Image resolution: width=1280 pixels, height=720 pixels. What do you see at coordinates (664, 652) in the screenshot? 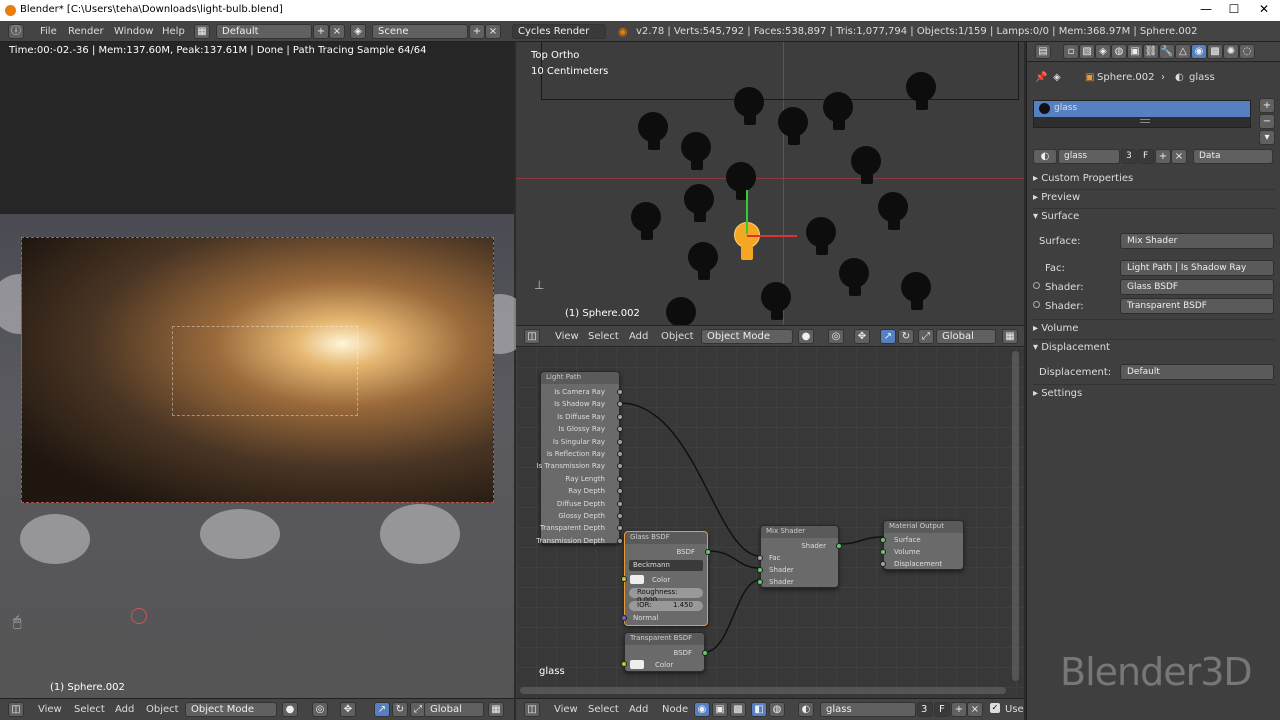
I see `transparent-bsdf-node: Transparent BSDF BSDF Color` at bounding box center [664, 652].